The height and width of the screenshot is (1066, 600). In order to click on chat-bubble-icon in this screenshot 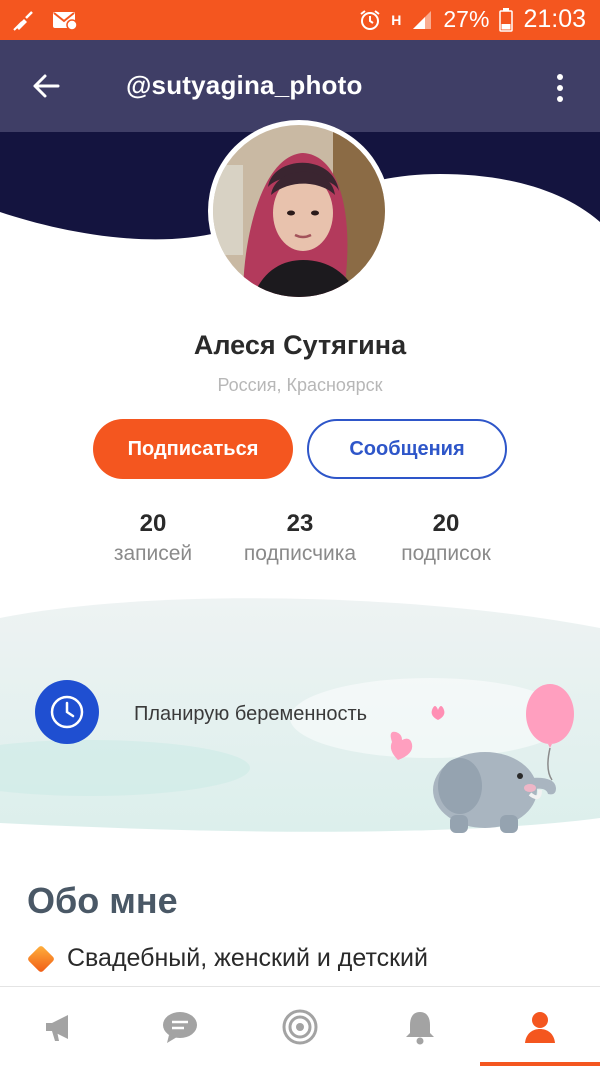, I will do `click(180, 1027)`.